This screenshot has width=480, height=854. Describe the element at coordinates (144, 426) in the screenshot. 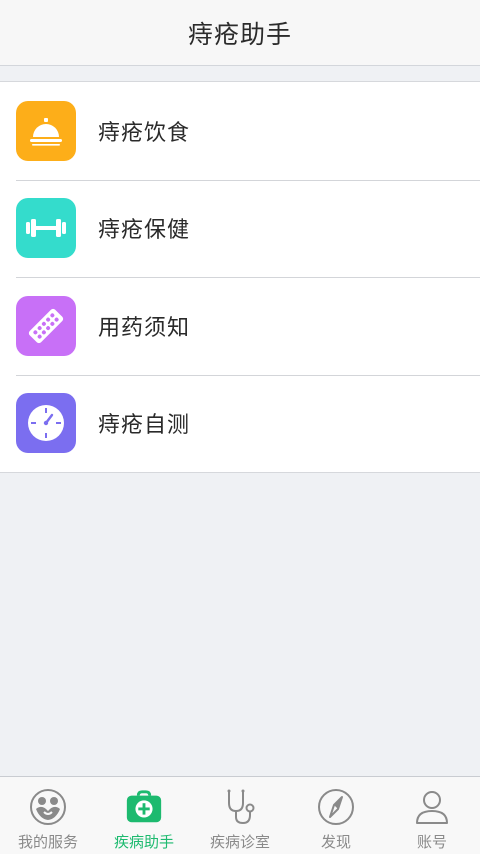

I see `menu-item-label: 痔疮自测` at that location.